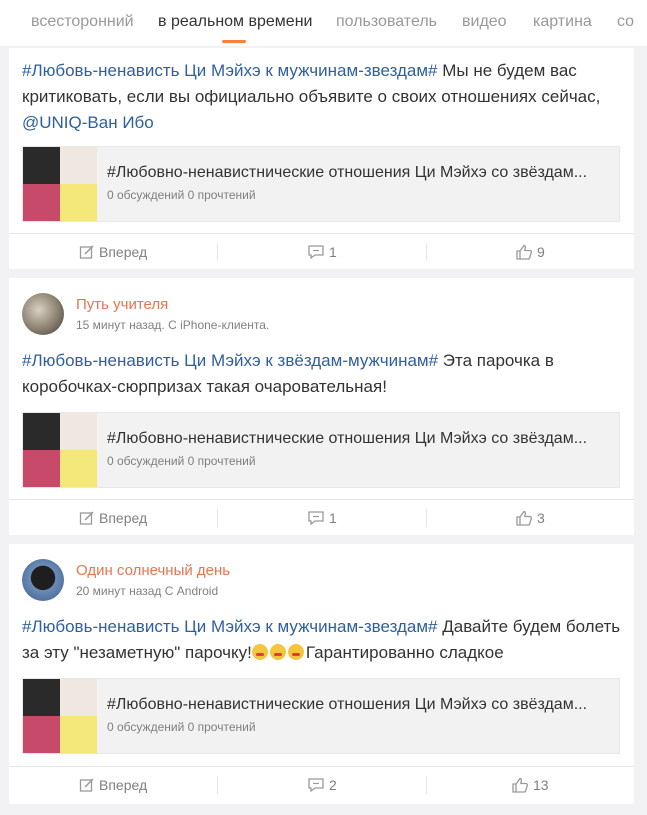  What do you see at coordinates (82, 22) in the screenshot?
I see `tab-comprehensive: всесторонний` at bounding box center [82, 22].